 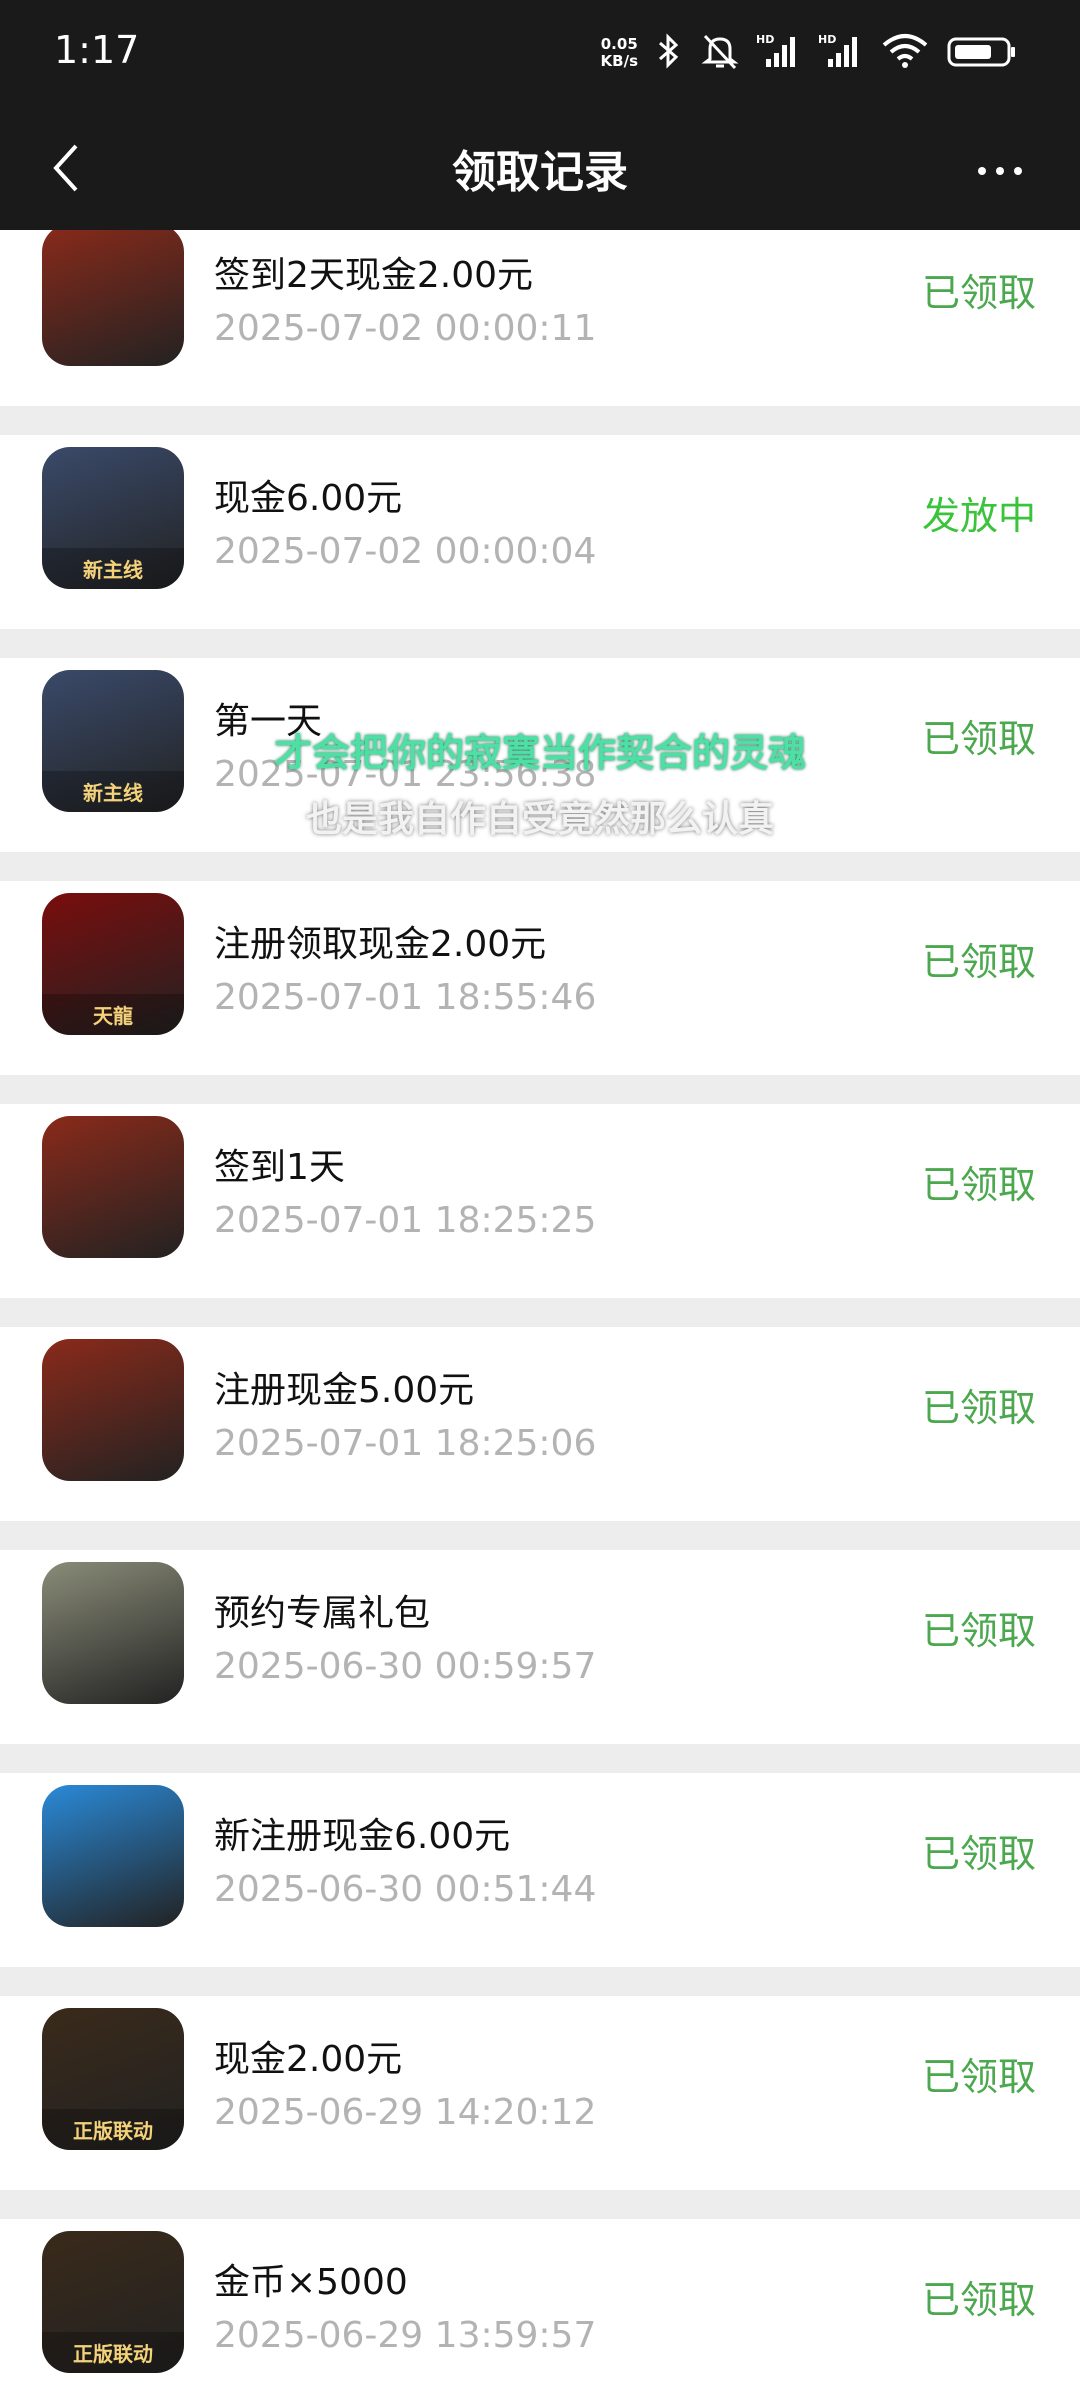 What do you see at coordinates (374, 275) in the screenshot?
I see `record-title: 签到2天现金2.00元` at bounding box center [374, 275].